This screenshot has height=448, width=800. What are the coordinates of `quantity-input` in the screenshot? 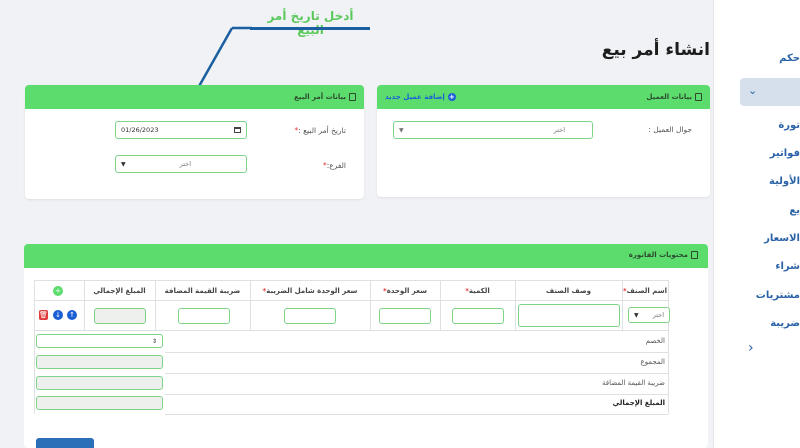 It's located at (478, 316).